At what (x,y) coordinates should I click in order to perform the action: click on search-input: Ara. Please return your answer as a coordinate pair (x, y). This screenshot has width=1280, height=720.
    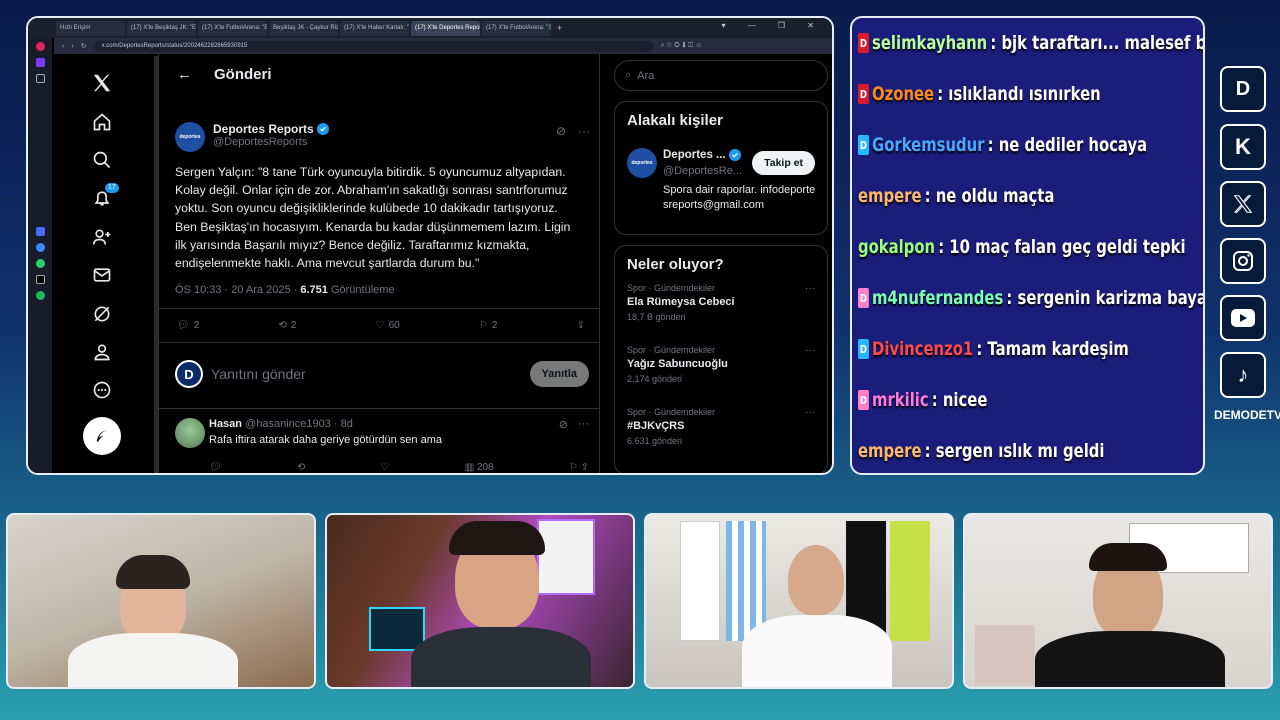
    Looking at the image, I should click on (645, 76).